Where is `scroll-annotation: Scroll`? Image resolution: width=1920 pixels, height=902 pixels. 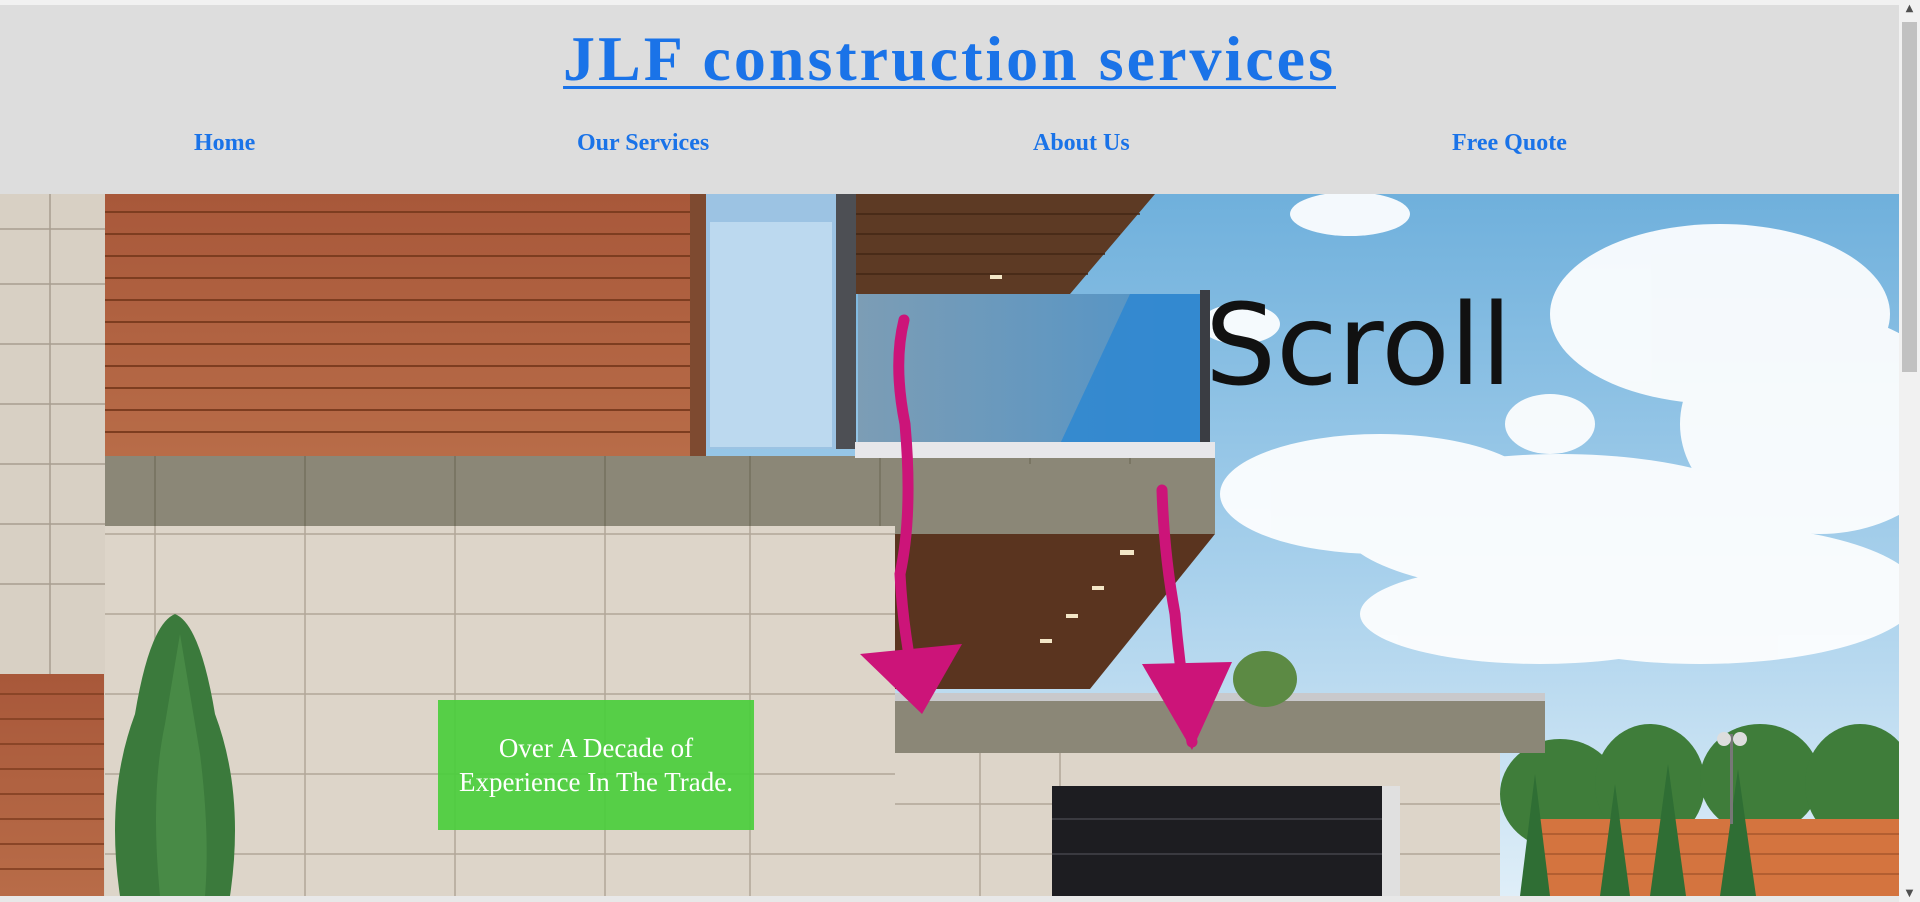
scroll-annotation: Scroll is located at coordinates (1358, 346).